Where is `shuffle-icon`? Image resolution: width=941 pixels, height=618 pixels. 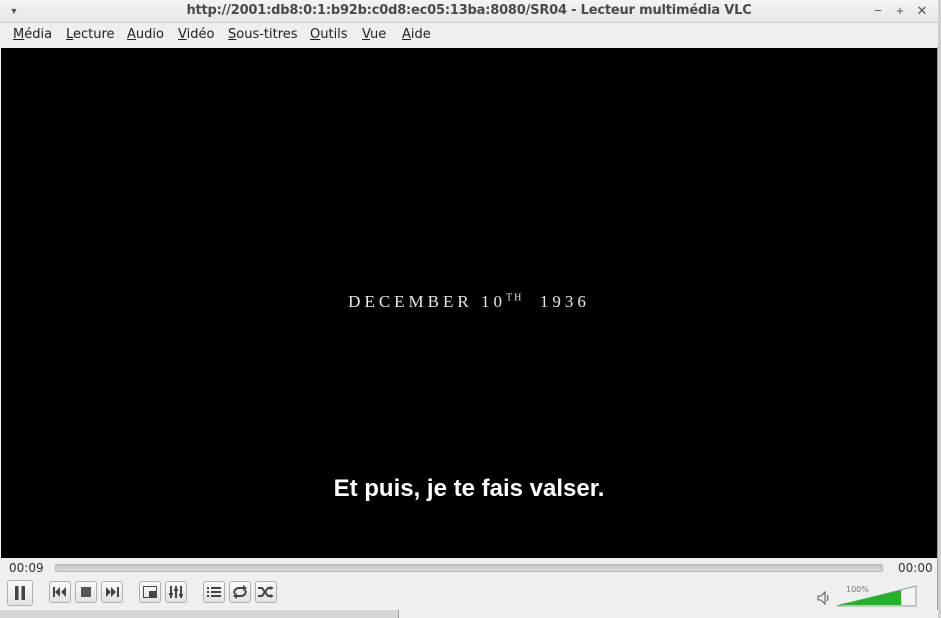
shuffle-icon is located at coordinates (266, 592).